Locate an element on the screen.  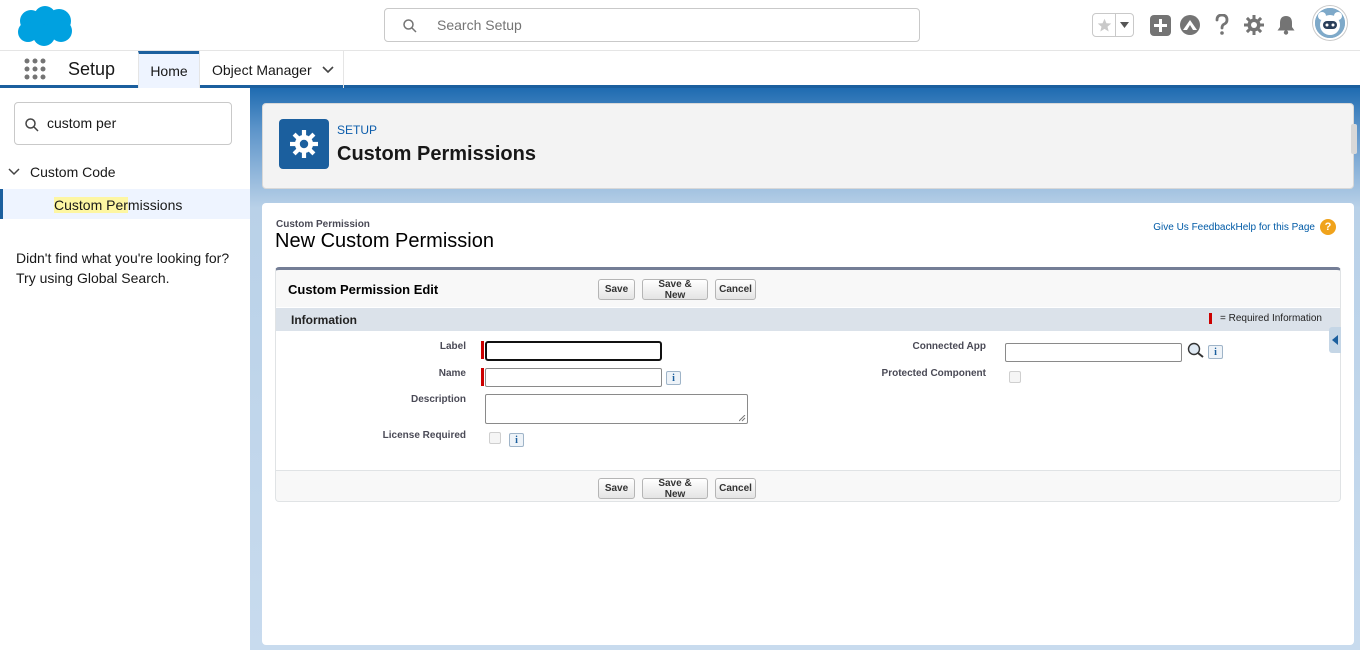
required-legend: = Required Information is located at coordinates (1265, 318).